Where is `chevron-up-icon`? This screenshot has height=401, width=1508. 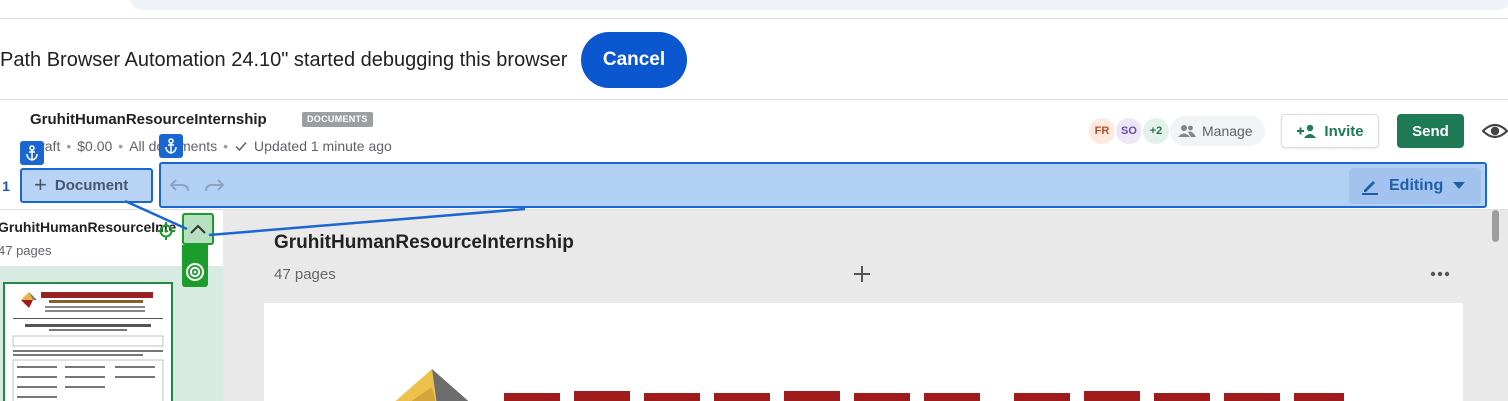
chevron-up-icon is located at coordinates (198, 229).